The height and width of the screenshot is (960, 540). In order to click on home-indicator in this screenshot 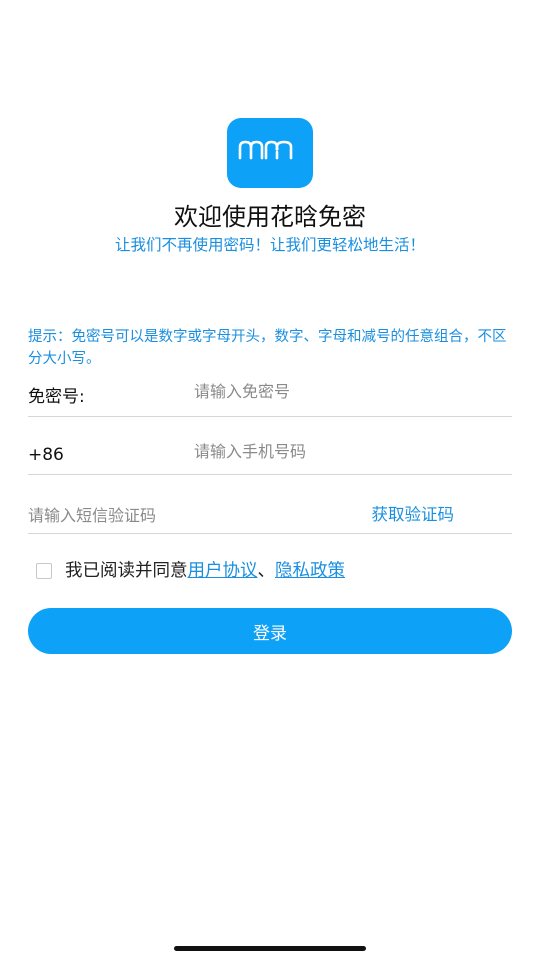, I will do `click(270, 948)`.